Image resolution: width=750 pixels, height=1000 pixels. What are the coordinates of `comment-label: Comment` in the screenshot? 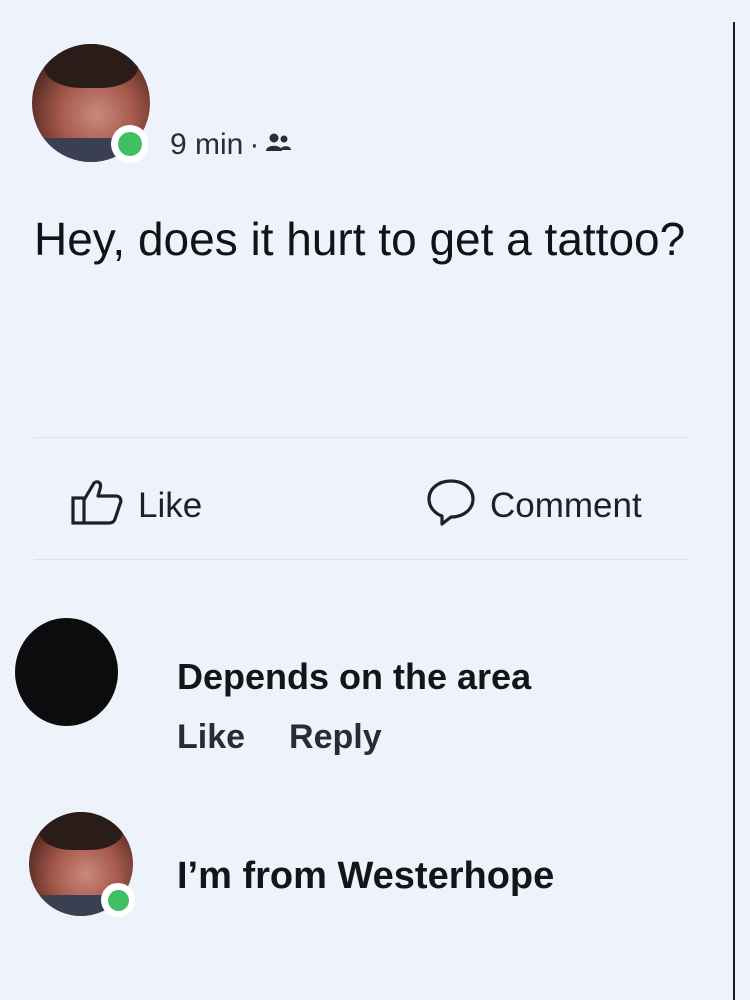 It's located at (566, 505).